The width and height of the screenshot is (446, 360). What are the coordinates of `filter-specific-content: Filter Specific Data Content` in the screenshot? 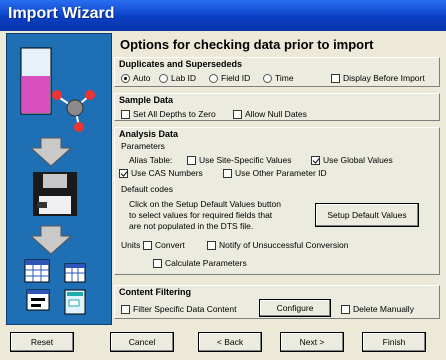 It's located at (178, 309).